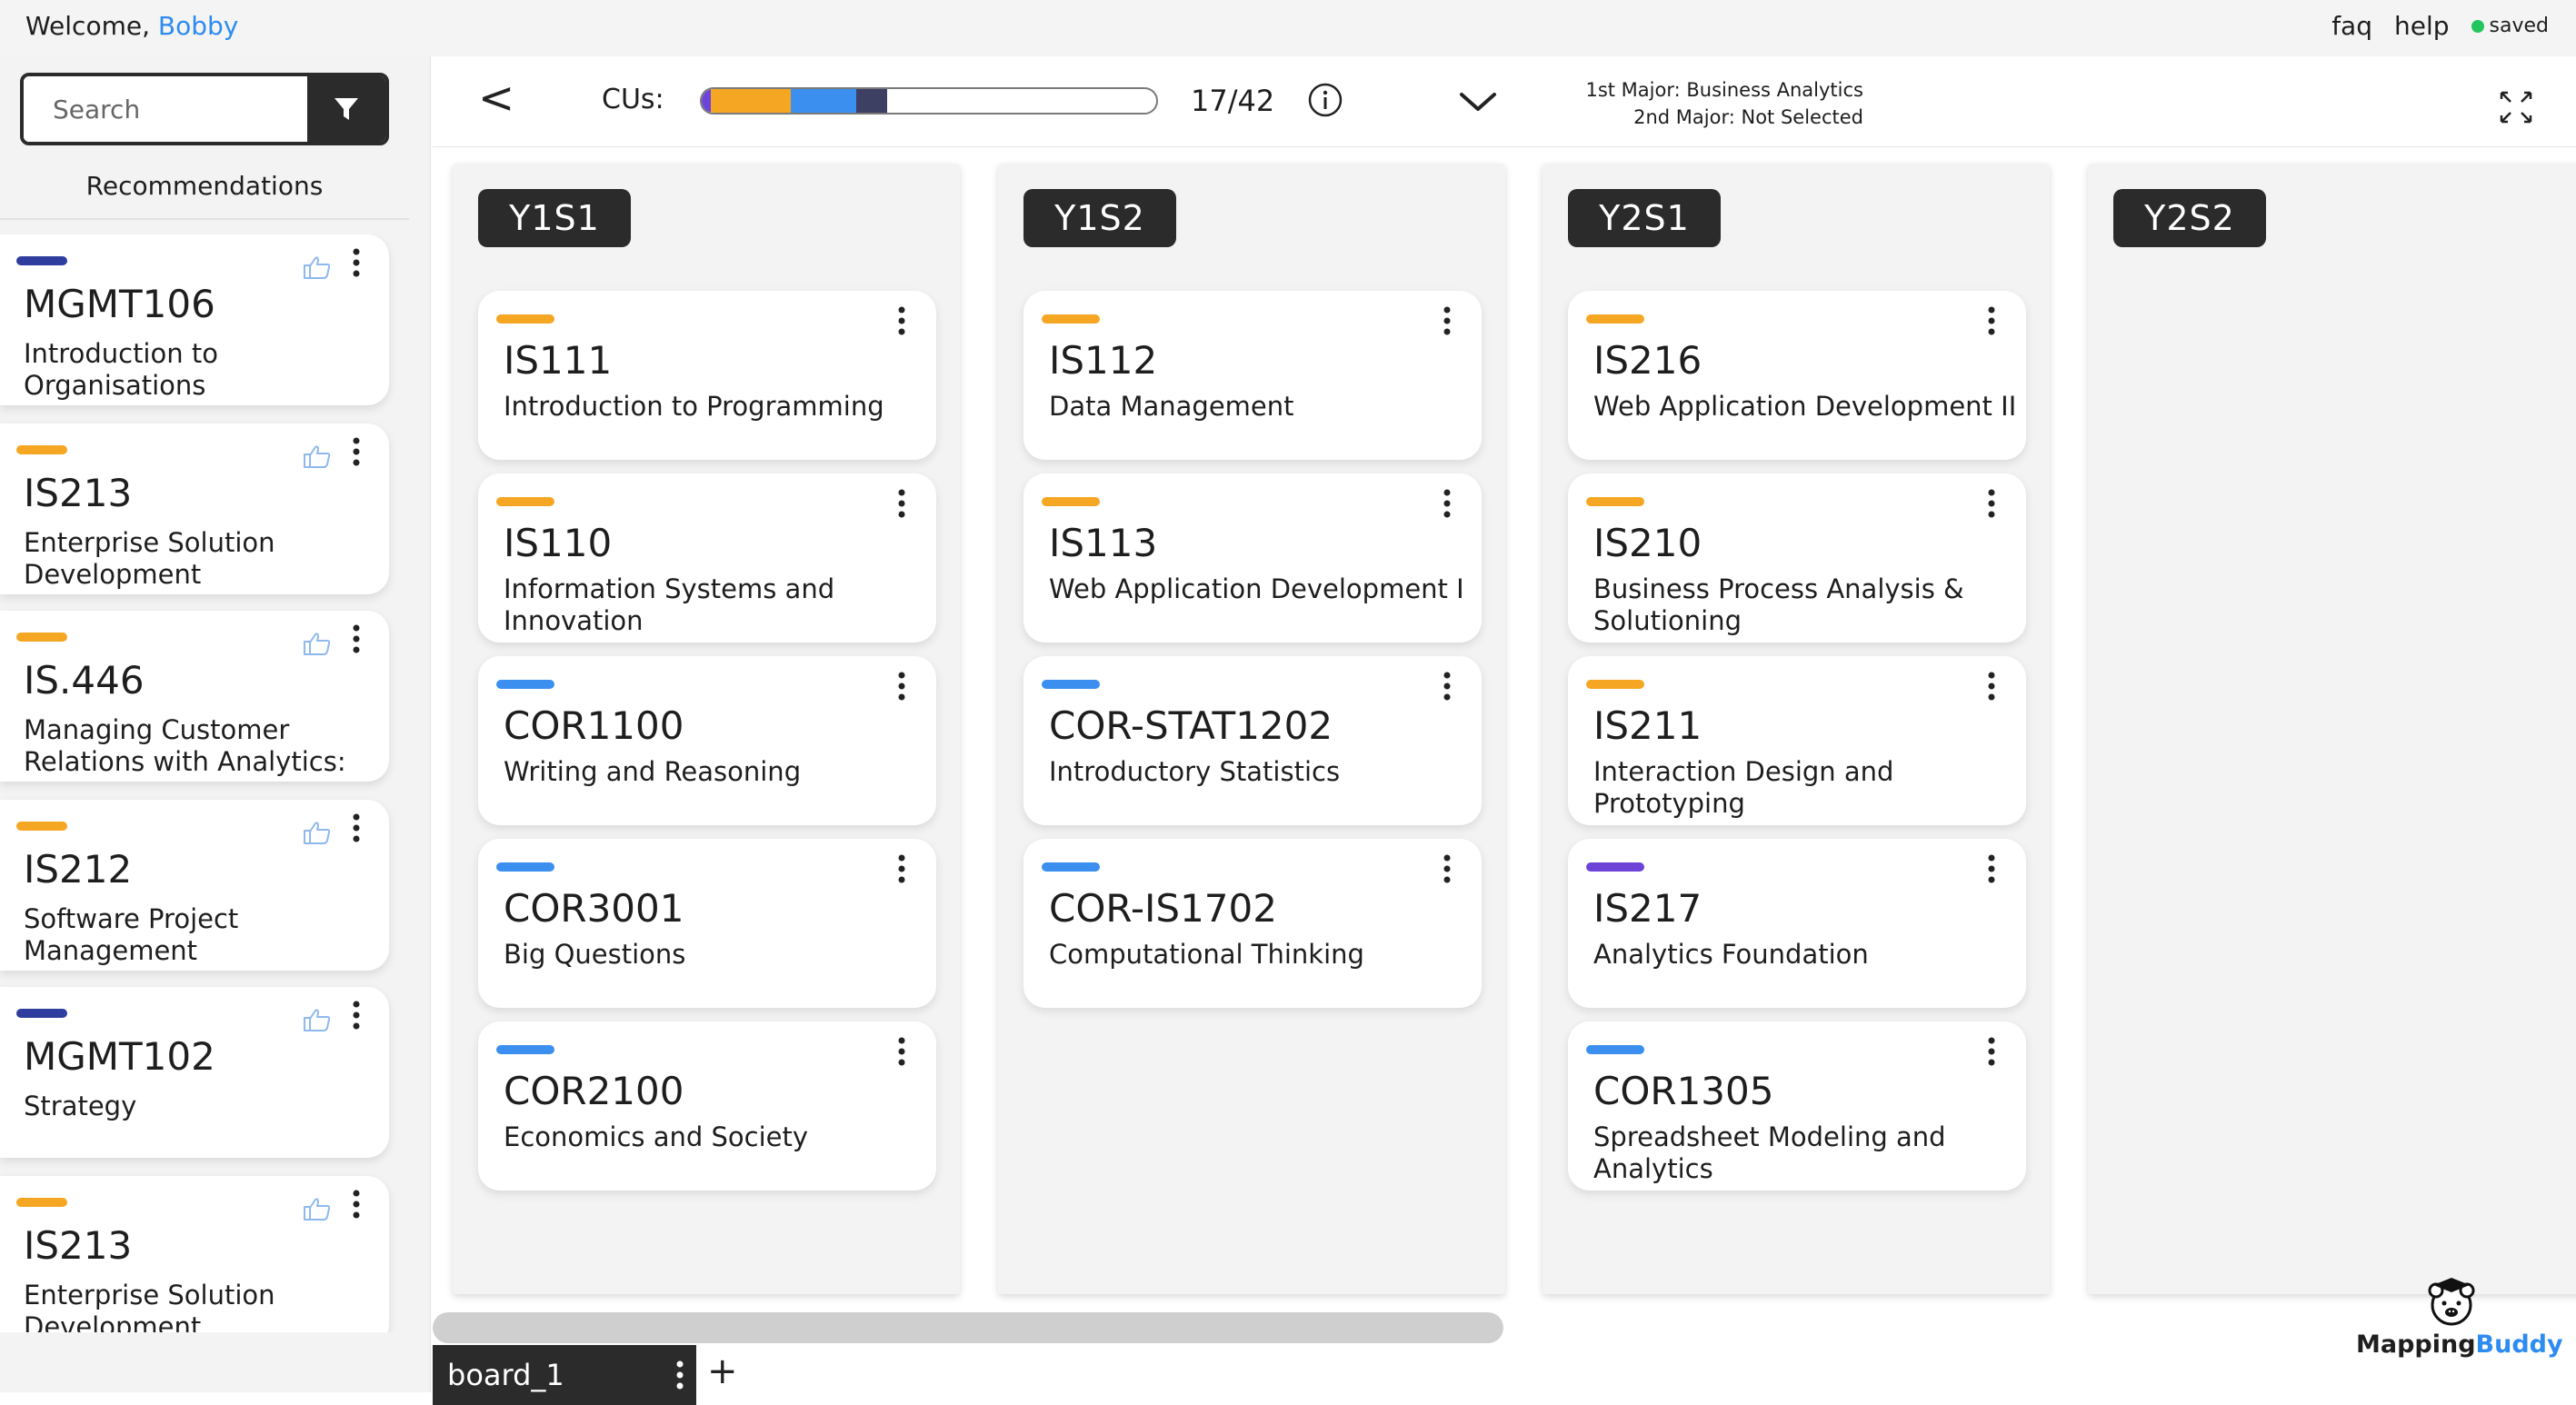  Describe the element at coordinates (496, 98) in the screenshot. I see `back-button: <` at that location.